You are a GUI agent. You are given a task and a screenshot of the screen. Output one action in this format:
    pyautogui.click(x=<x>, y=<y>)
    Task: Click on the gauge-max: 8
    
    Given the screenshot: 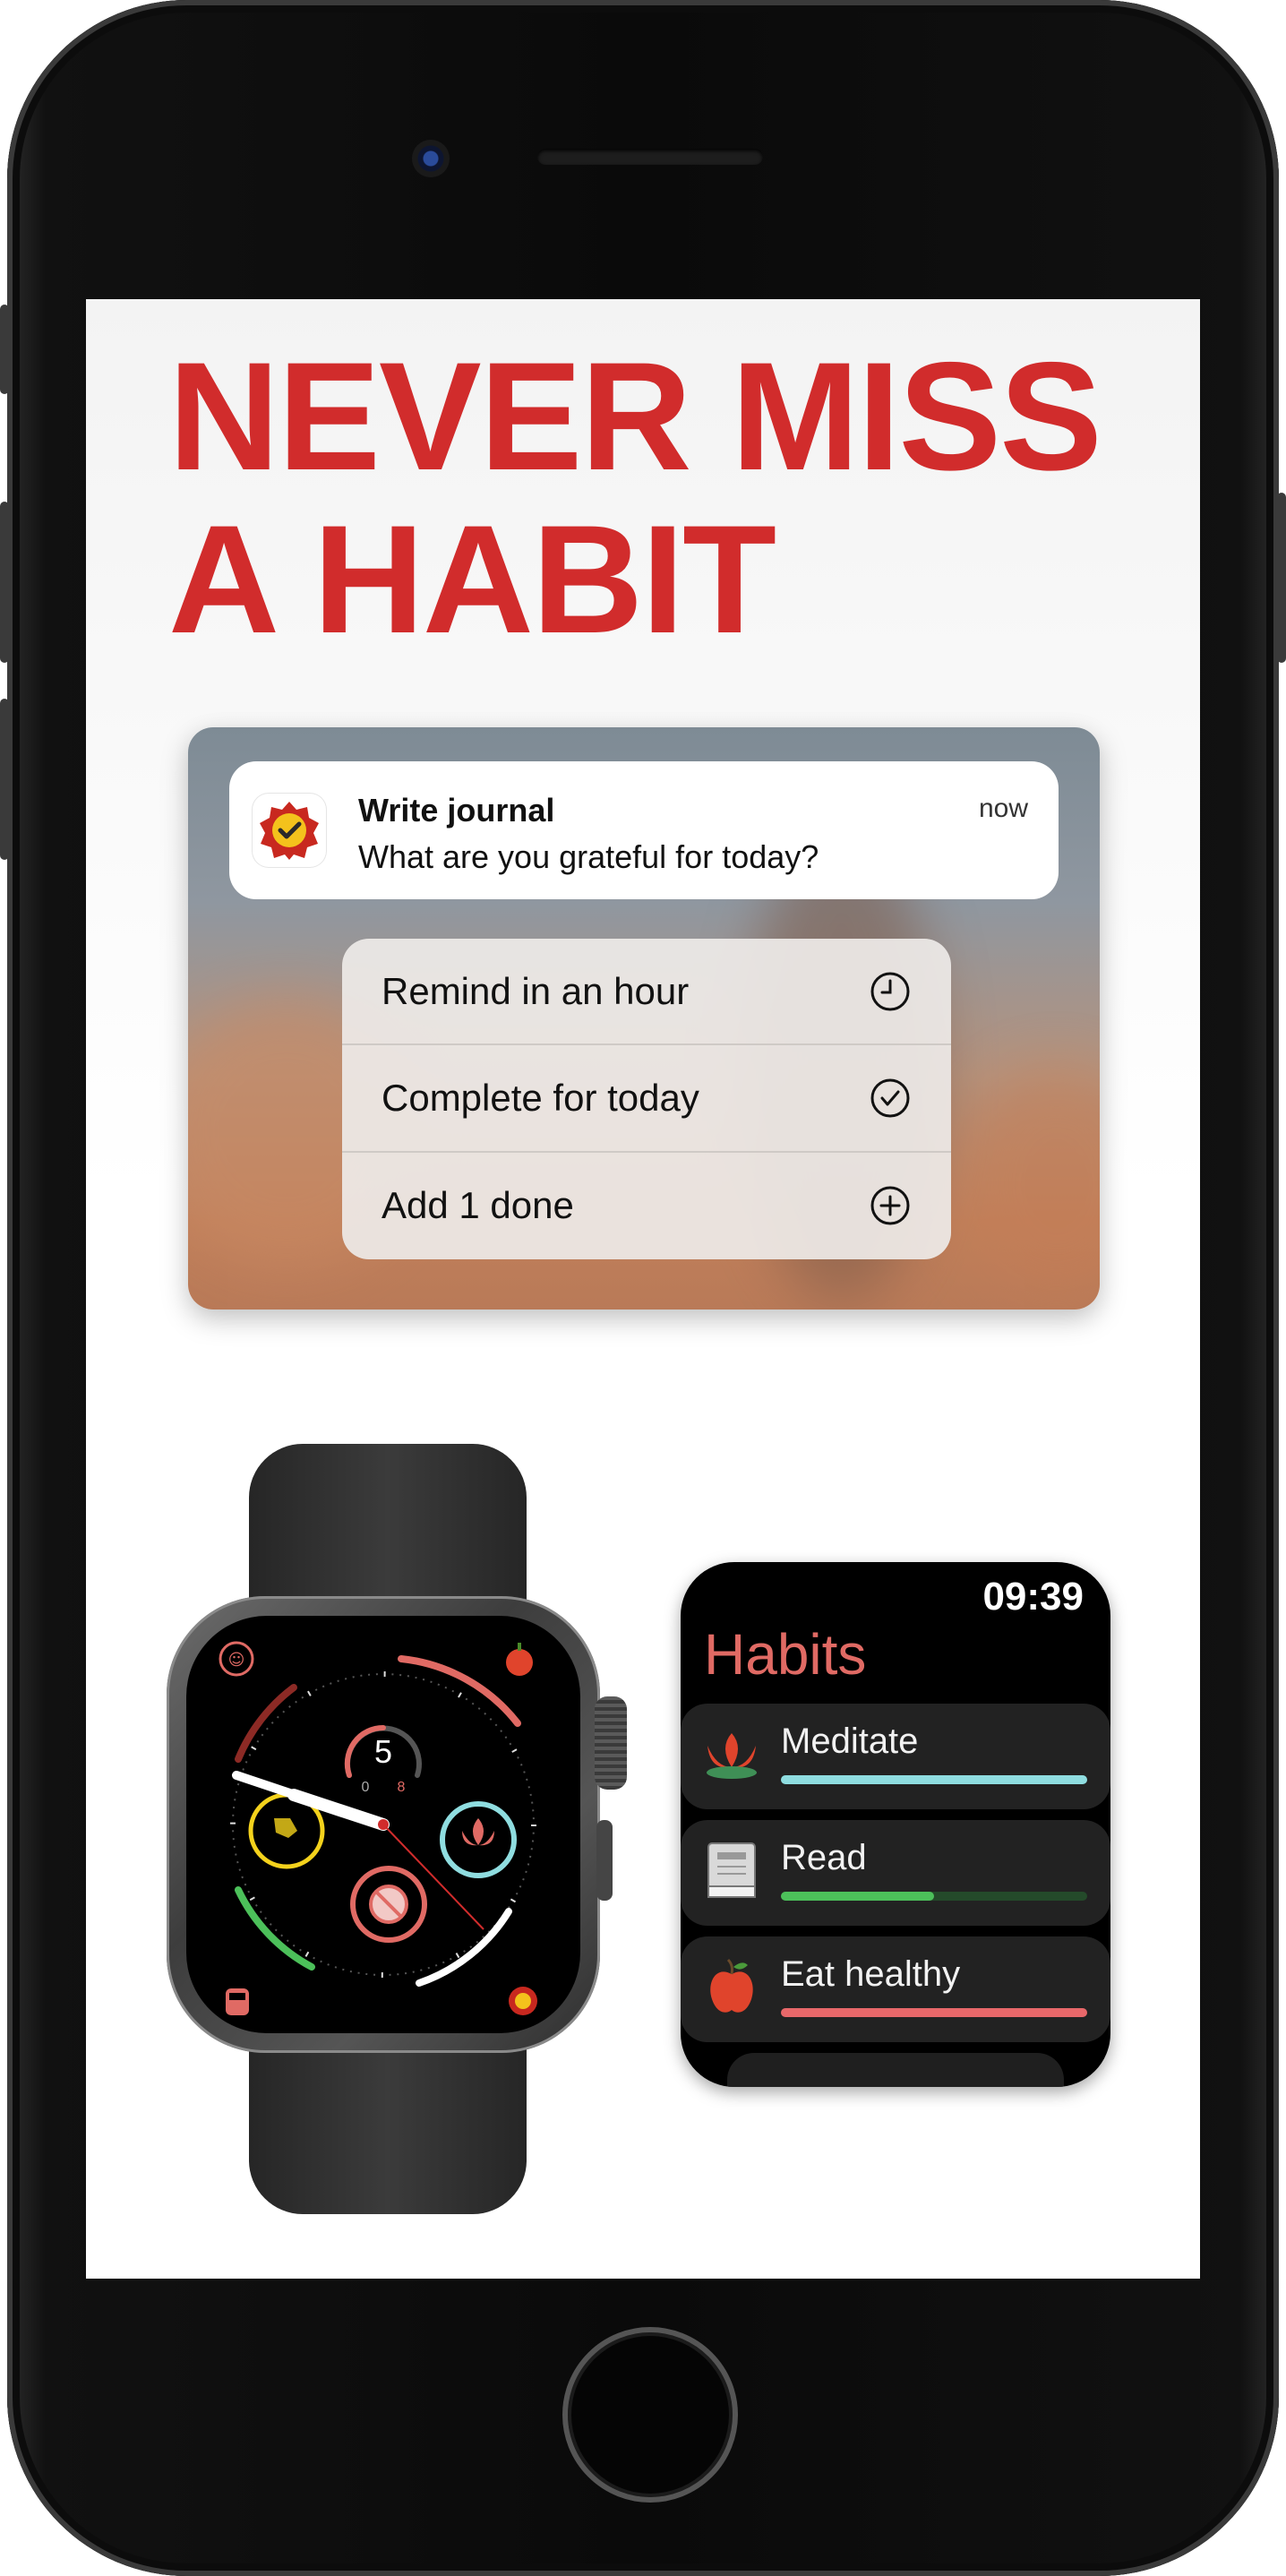 What is the action you would take?
    pyautogui.click(x=402, y=1787)
    